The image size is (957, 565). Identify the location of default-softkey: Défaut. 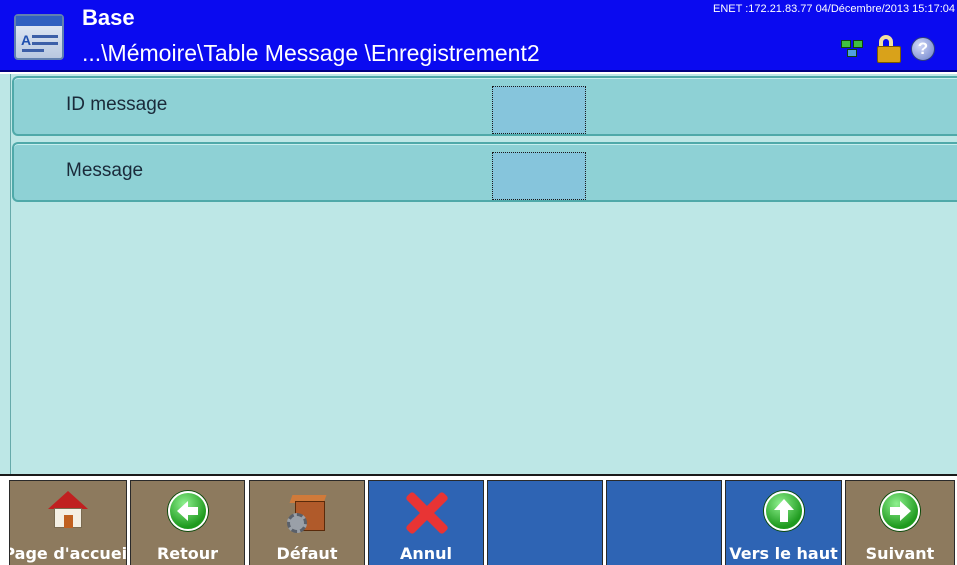
(307, 522).